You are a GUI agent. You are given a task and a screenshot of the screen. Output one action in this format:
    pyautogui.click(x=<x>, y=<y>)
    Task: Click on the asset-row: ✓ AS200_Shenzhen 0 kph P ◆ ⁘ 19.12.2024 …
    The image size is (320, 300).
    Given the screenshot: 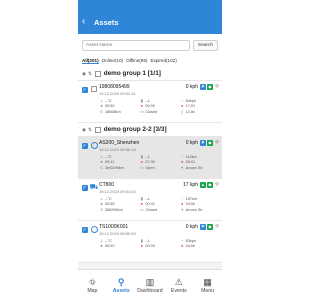 What is the action you would take?
    pyautogui.click(x=150, y=158)
    